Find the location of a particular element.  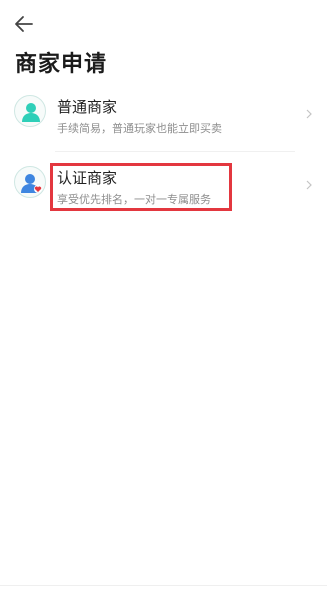

back-button is located at coordinates (24, 24).